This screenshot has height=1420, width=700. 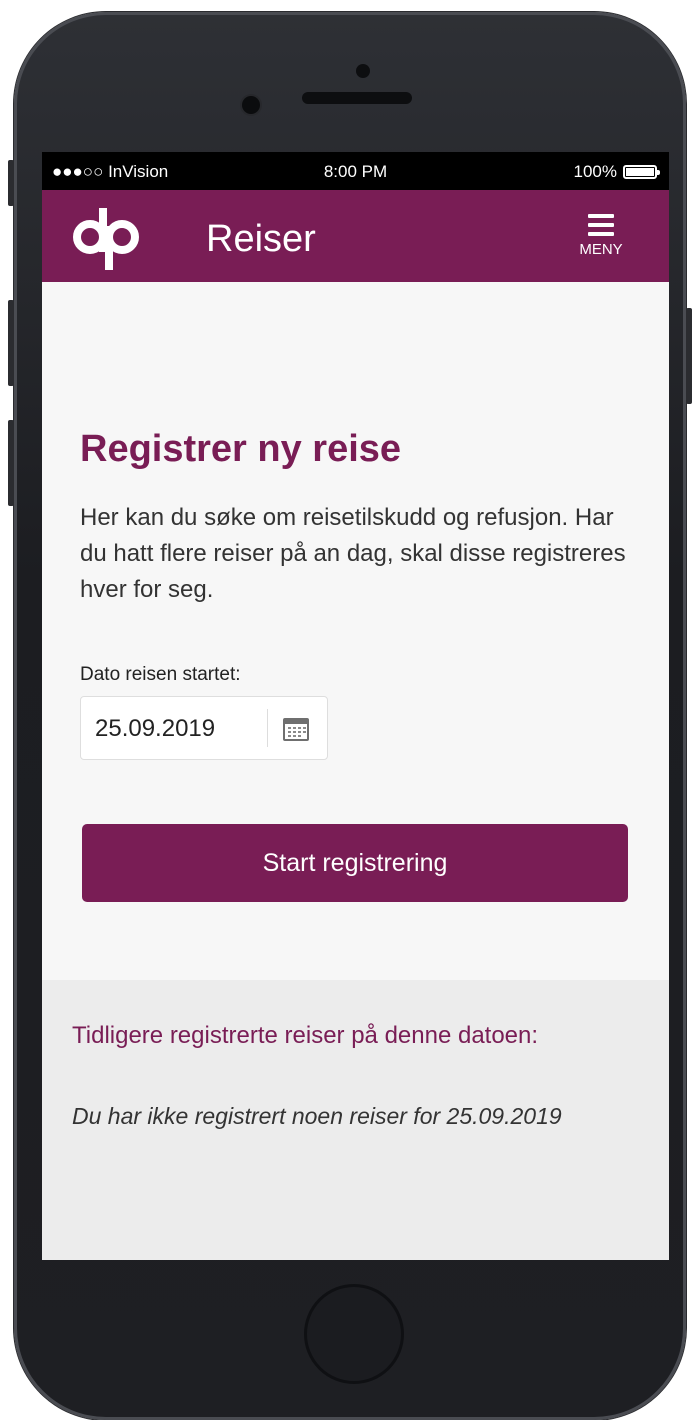 What do you see at coordinates (354, 1334) in the screenshot?
I see `home-button` at bounding box center [354, 1334].